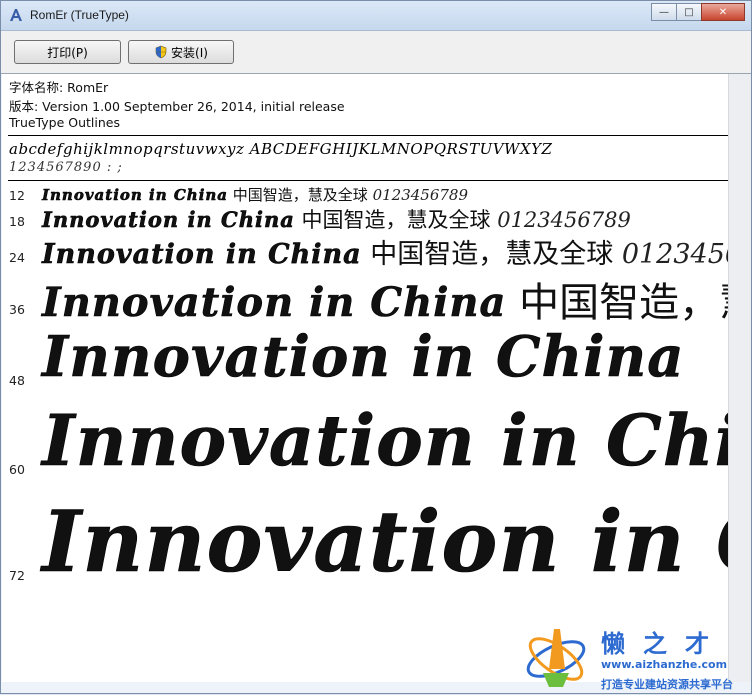 The height and width of the screenshot is (695, 752). I want to click on sample-latin-72: Innovation in China, so click(385, 542).